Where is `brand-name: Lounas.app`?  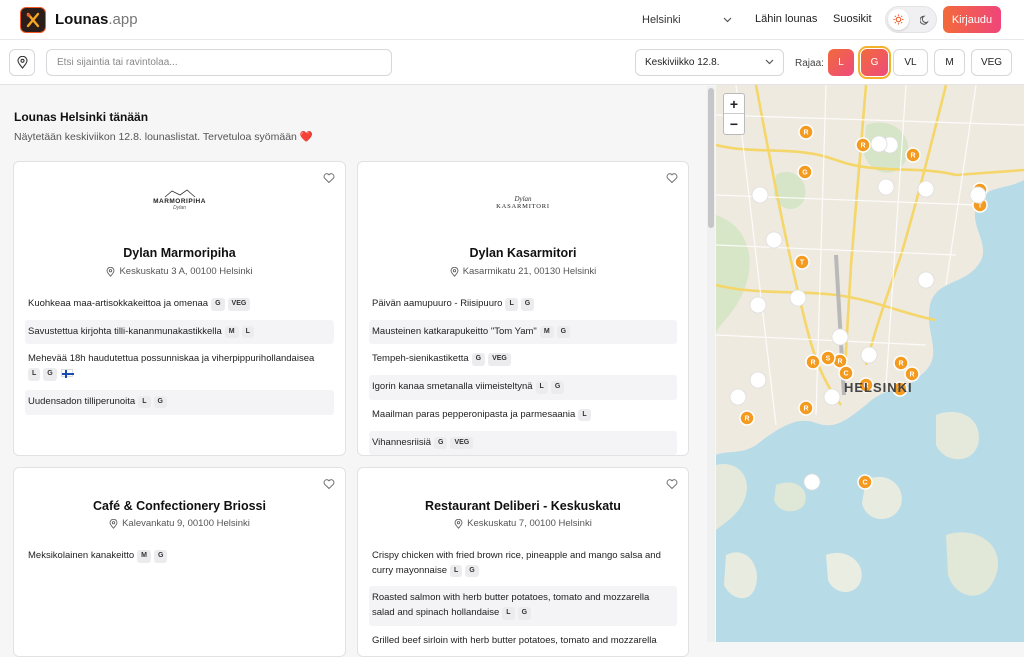
brand-name: Lounas.app is located at coordinates (96, 19).